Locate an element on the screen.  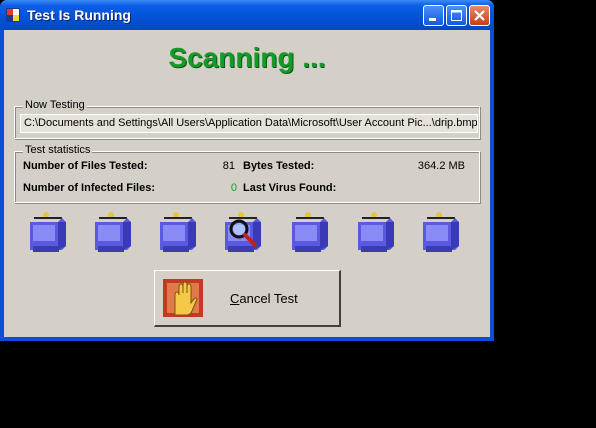
cancel-test-button: Cancel Test is located at coordinates (247, 298).